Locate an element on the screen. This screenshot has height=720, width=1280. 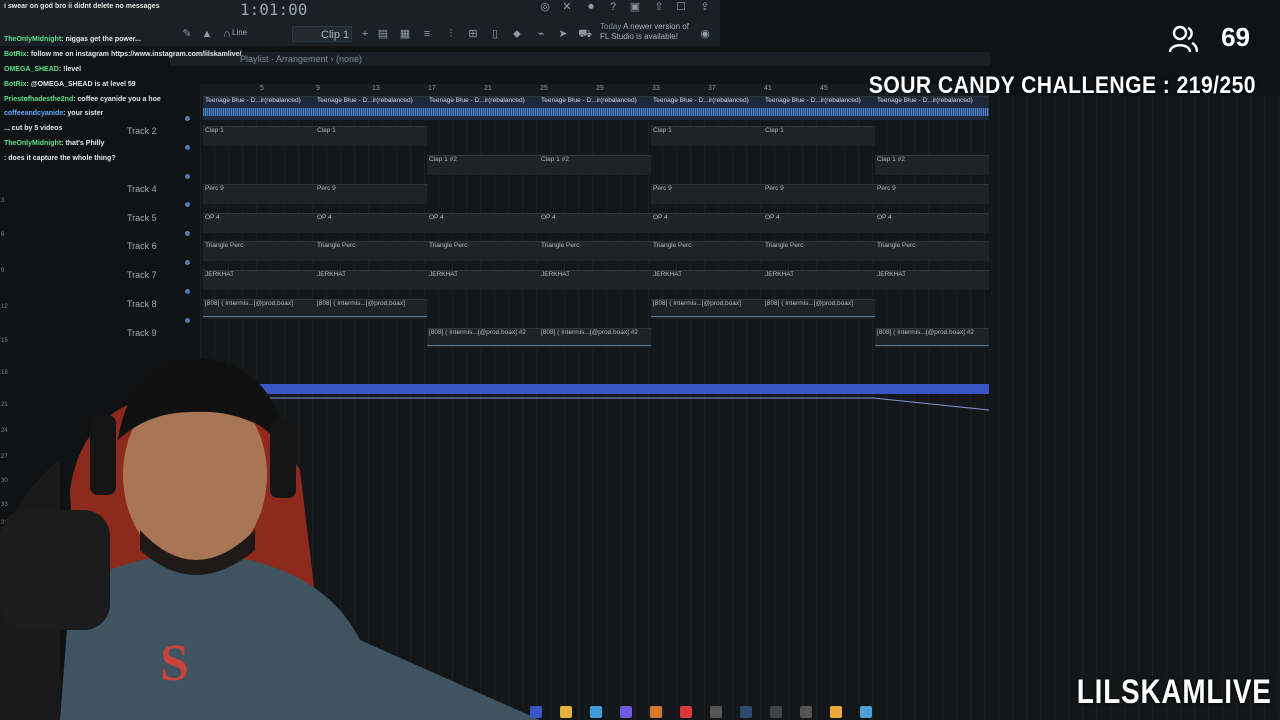
notepad-icon is located at coordinates (866, 712).